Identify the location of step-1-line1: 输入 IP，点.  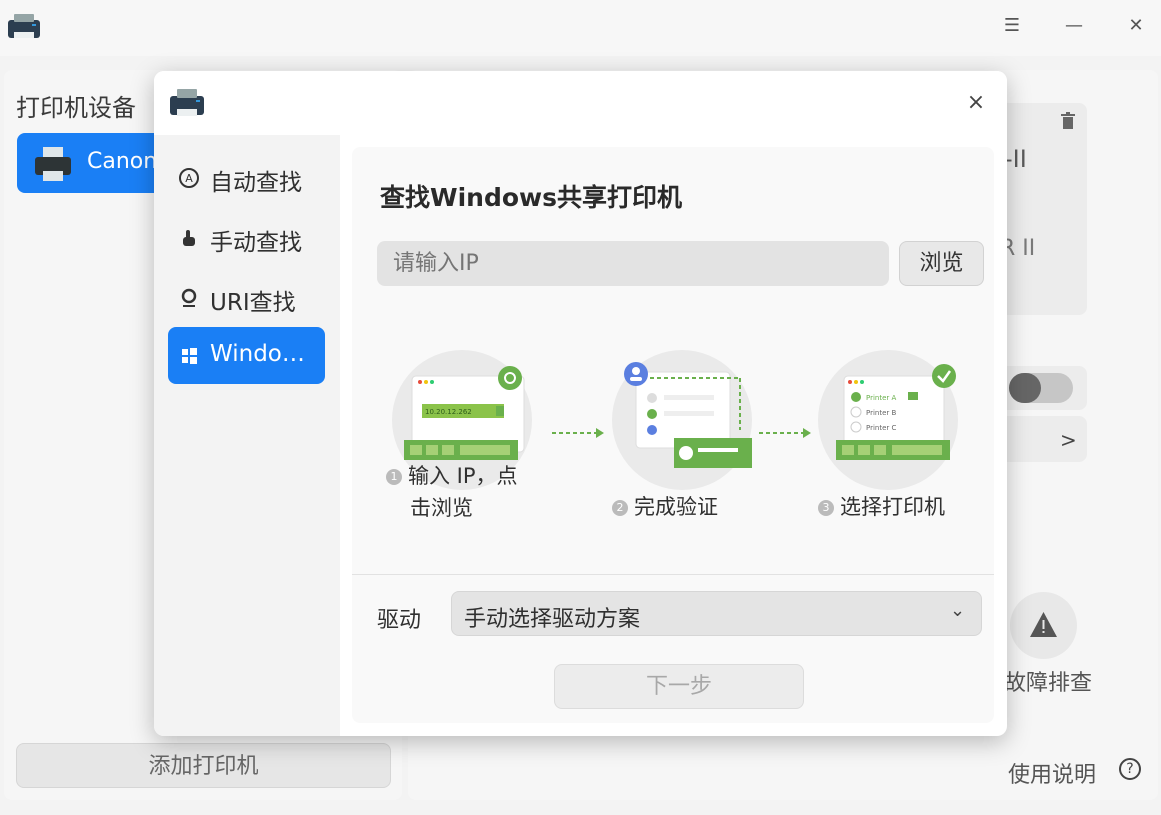
(463, 476).